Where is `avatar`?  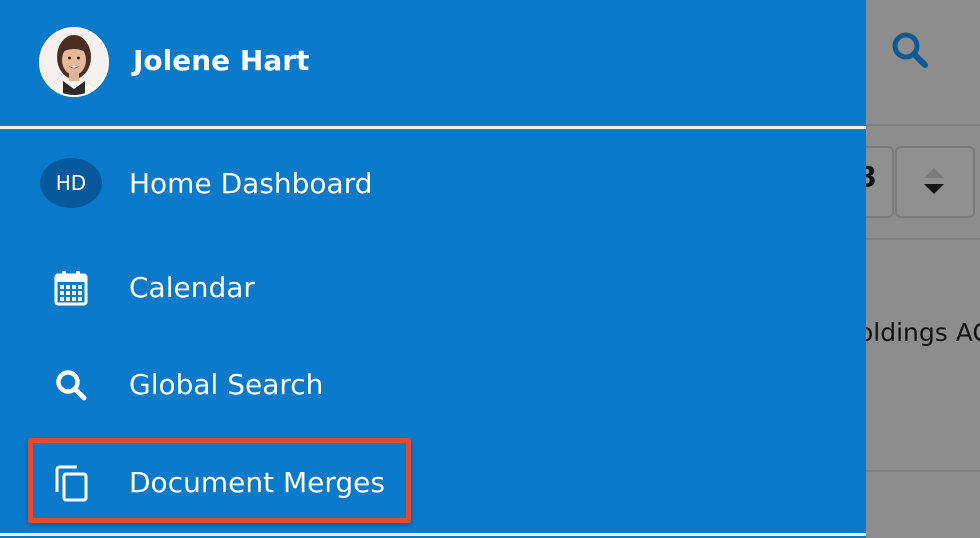 avatar is located at coordinates (74, 62).